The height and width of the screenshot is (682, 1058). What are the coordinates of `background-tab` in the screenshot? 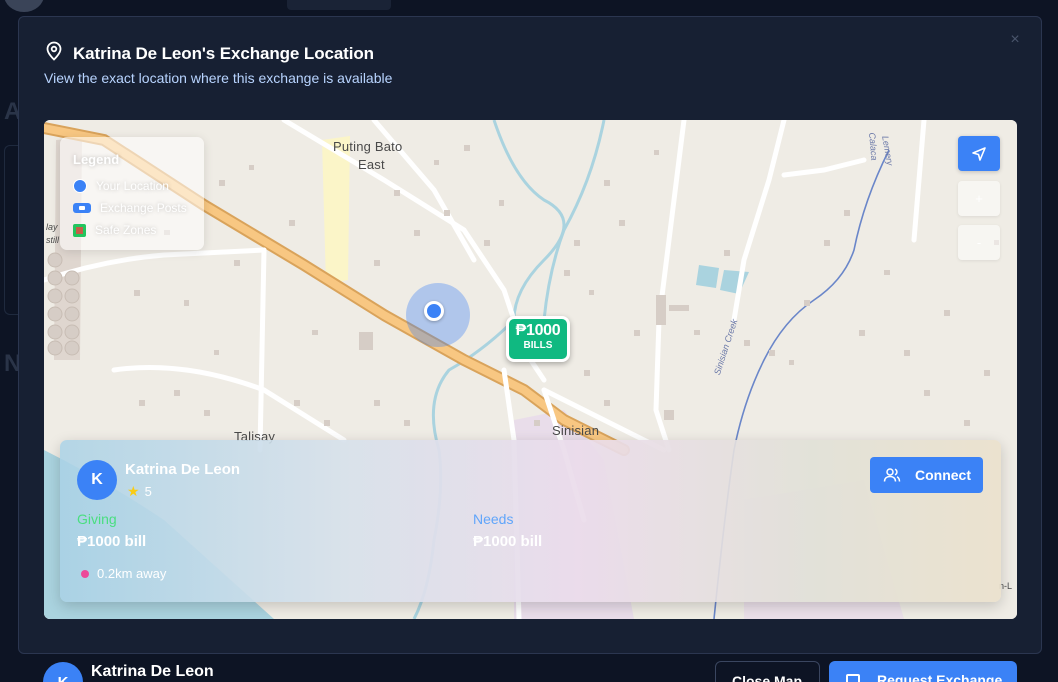 It's located at (339, 5).